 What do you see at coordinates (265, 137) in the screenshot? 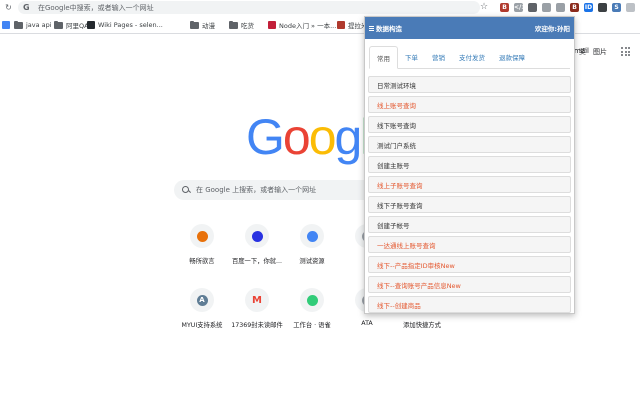
I see `logo-letter: G` at bounding box center [265, 137].